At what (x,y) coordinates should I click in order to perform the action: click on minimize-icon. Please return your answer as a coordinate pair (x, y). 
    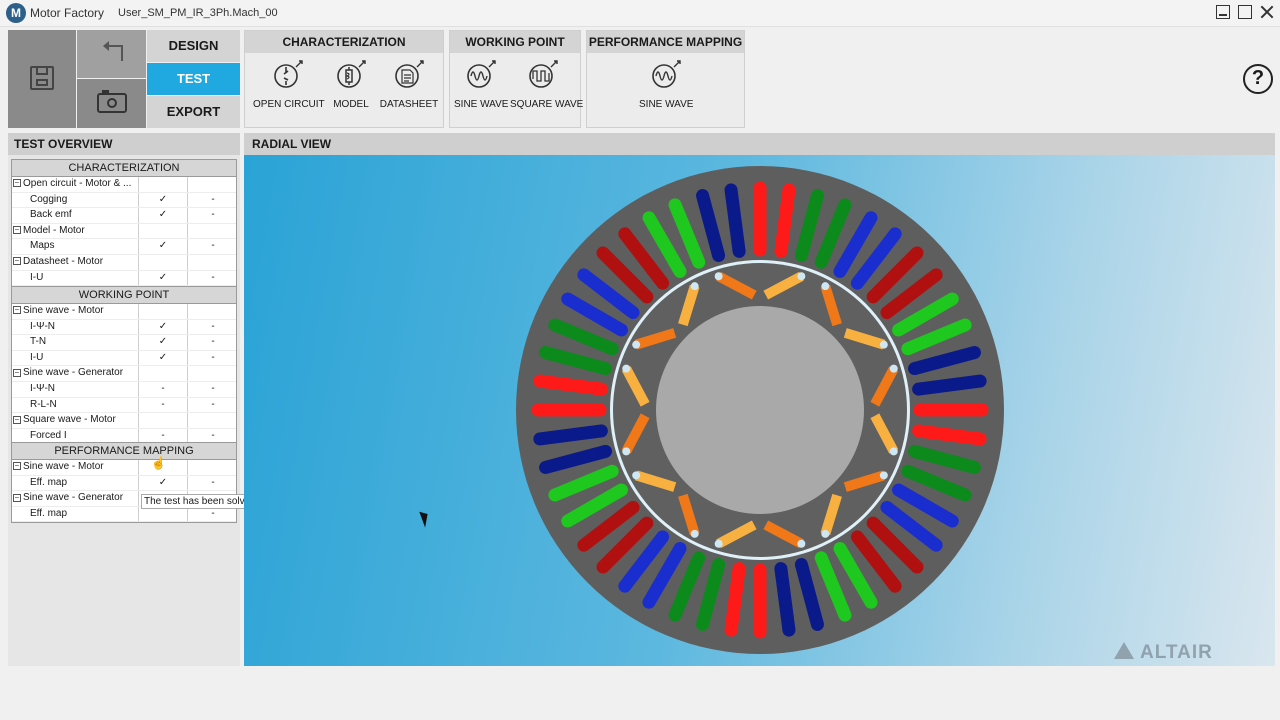
    Looking at the image, I should click on (1223, 12).